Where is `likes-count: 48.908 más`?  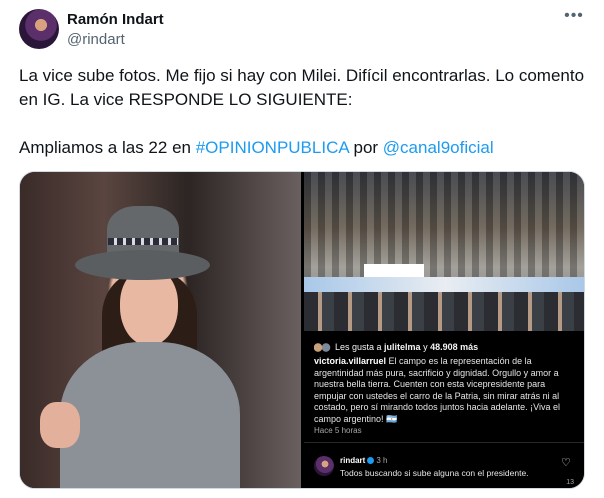 likes-count: 48.908 más is located at coordinates (454, 347).